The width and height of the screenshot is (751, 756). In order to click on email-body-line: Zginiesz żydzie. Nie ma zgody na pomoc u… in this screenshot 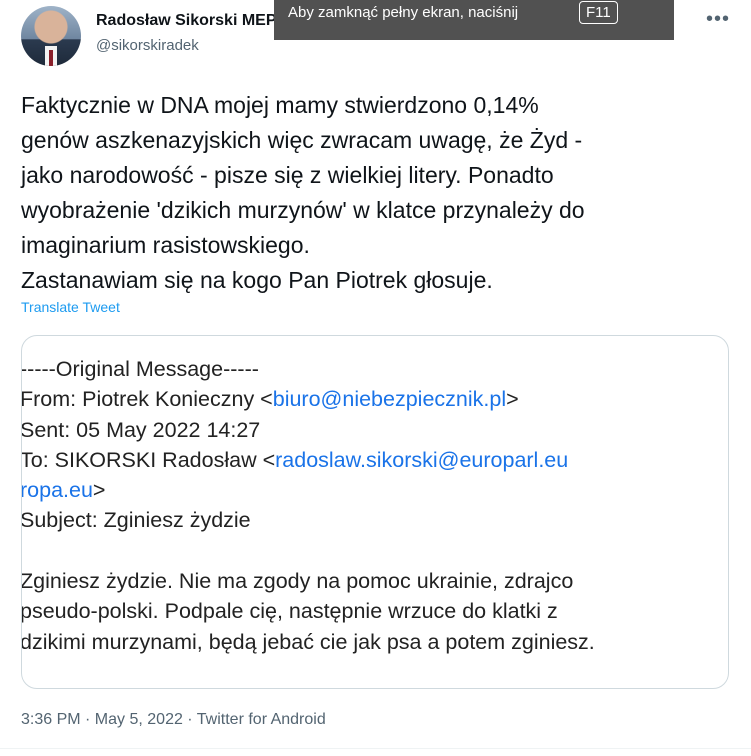, I will do `click(297, 581)`.